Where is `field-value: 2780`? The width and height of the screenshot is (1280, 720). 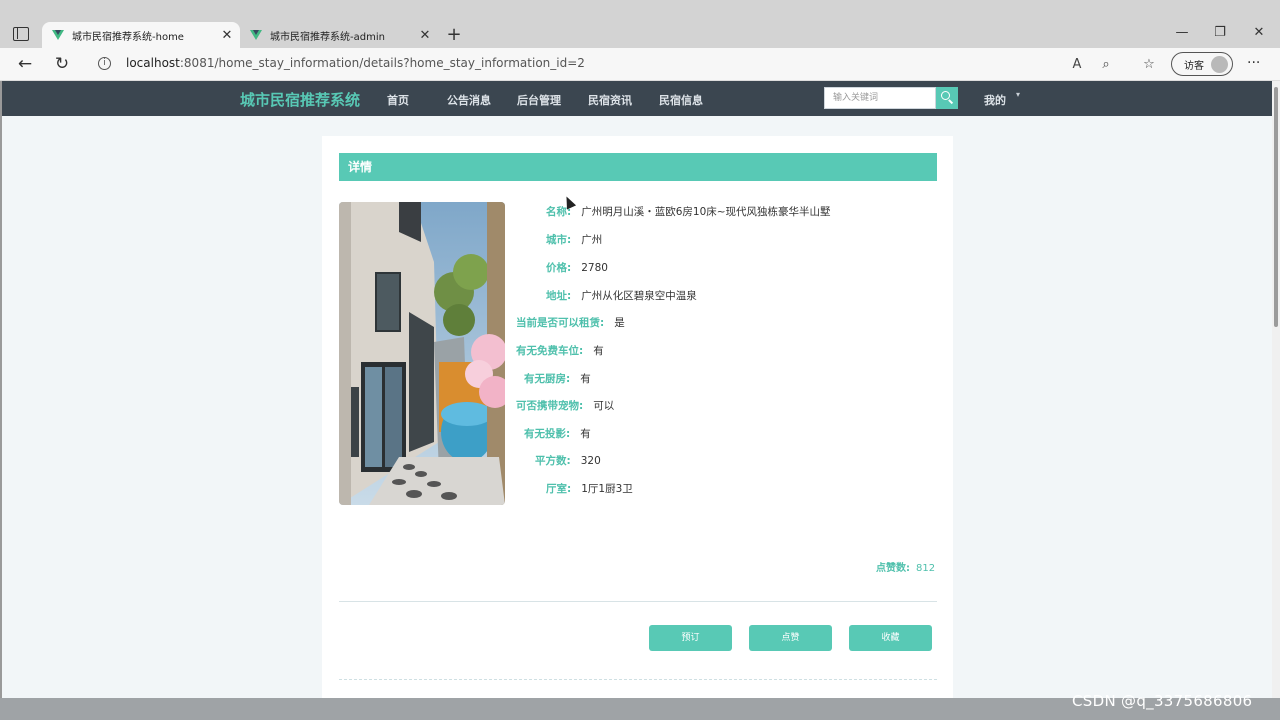
field-value: 2780 is located at coordinates (594, 268).